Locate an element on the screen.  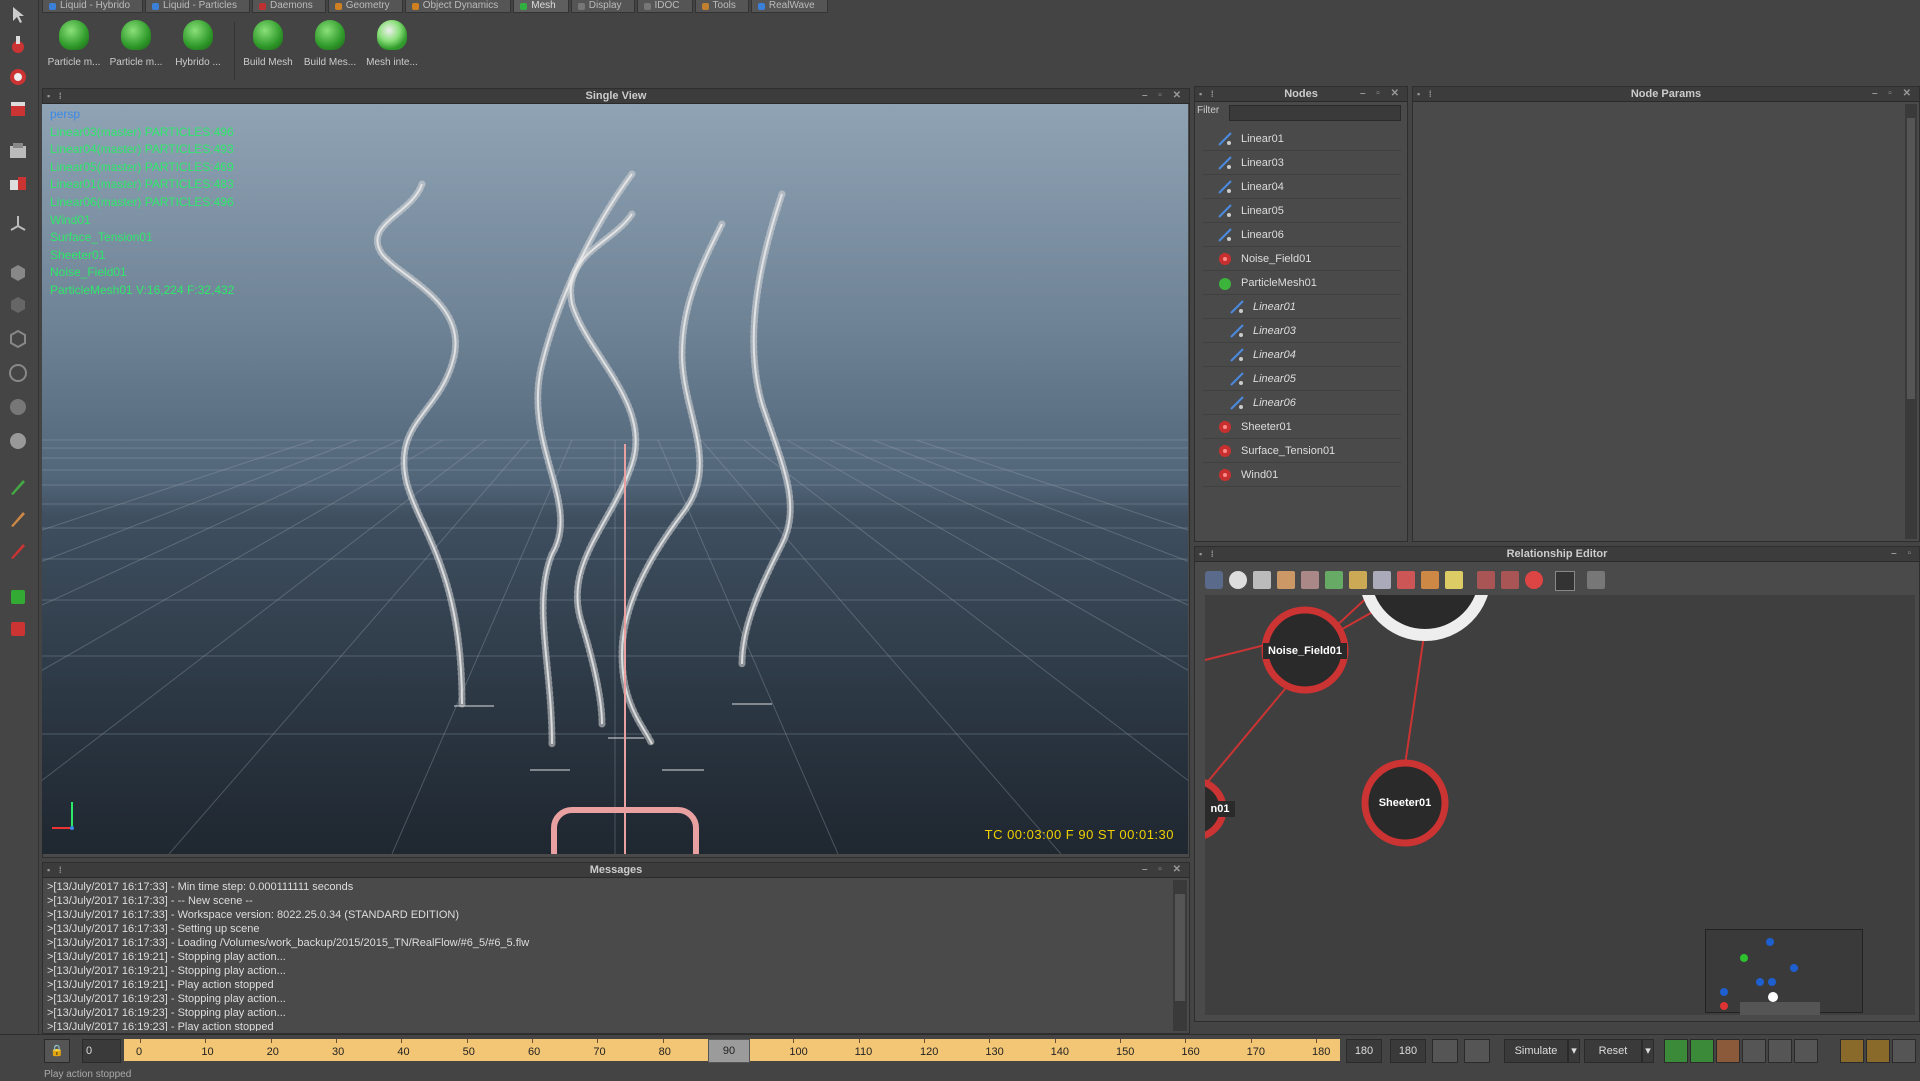
messages-scrollbar is located at coordinates (1180, 955).